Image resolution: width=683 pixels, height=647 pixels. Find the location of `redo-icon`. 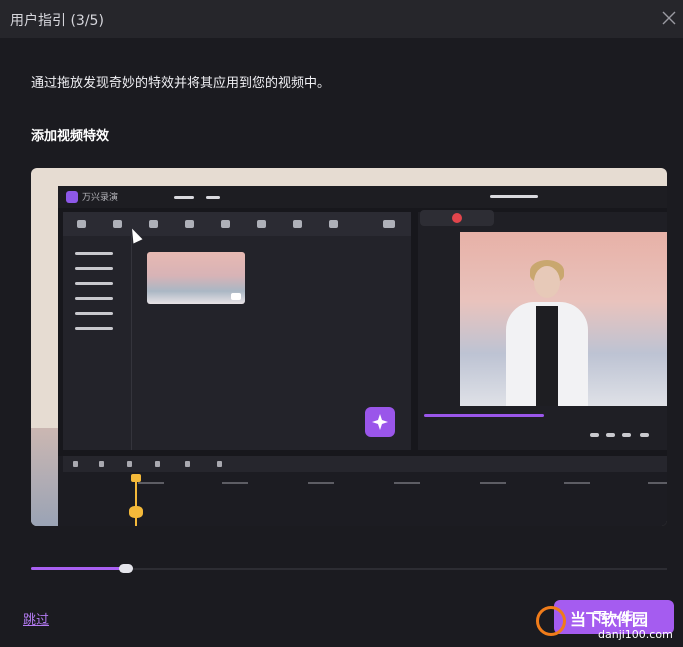

redo-icon is located at coordinates (101, 464).